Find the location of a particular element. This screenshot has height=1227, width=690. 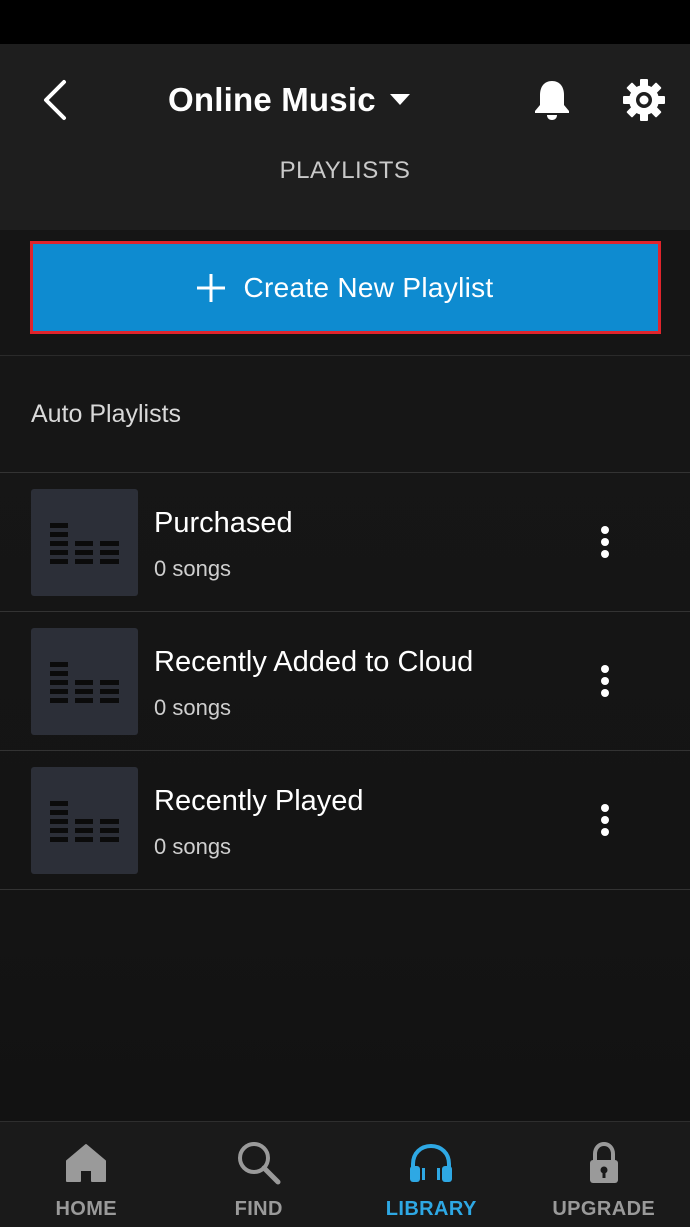

caret-down-icon is located at coordinates (399, 100).